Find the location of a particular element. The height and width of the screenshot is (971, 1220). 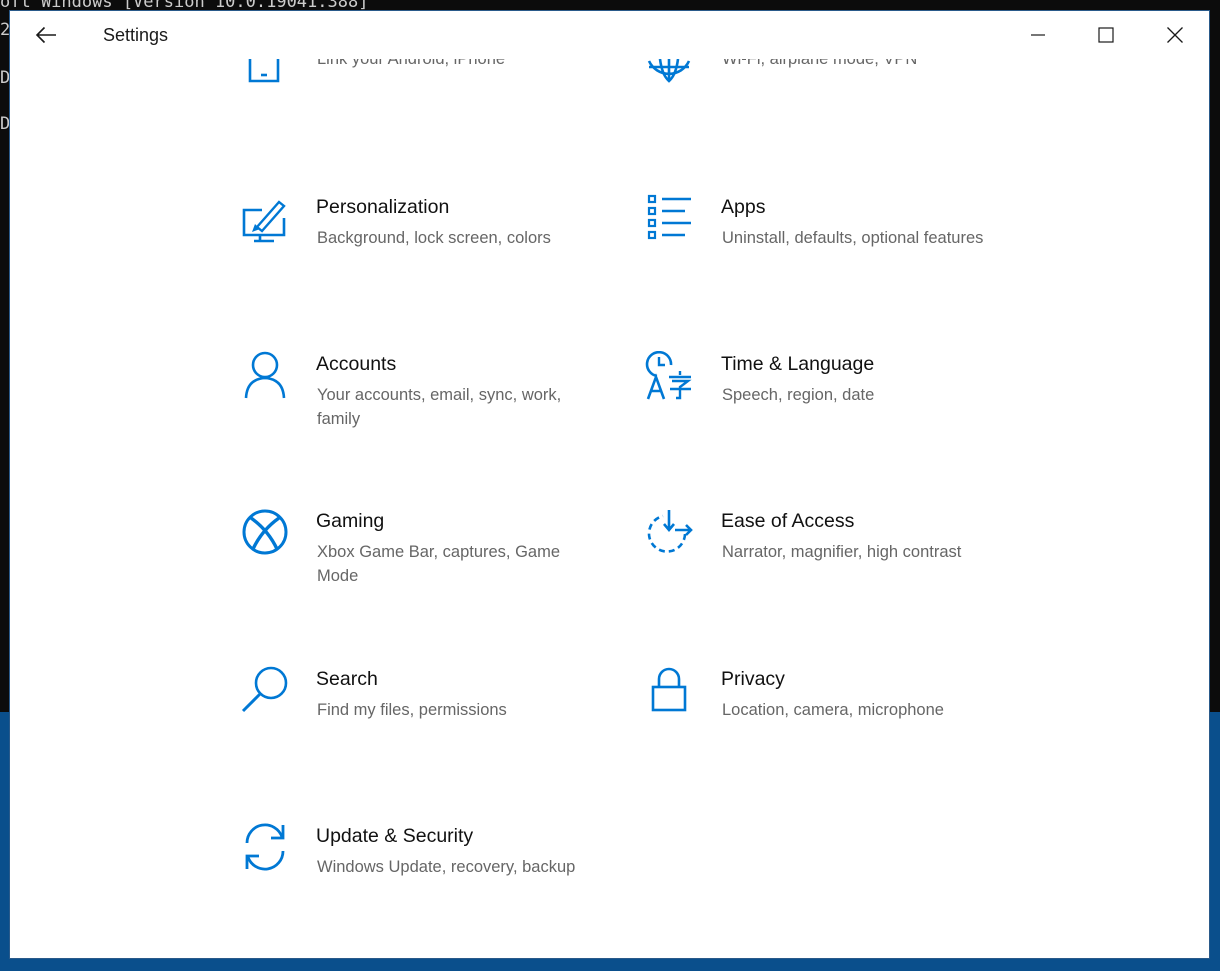

maximize-icon is located at coordinates (1106, 35).